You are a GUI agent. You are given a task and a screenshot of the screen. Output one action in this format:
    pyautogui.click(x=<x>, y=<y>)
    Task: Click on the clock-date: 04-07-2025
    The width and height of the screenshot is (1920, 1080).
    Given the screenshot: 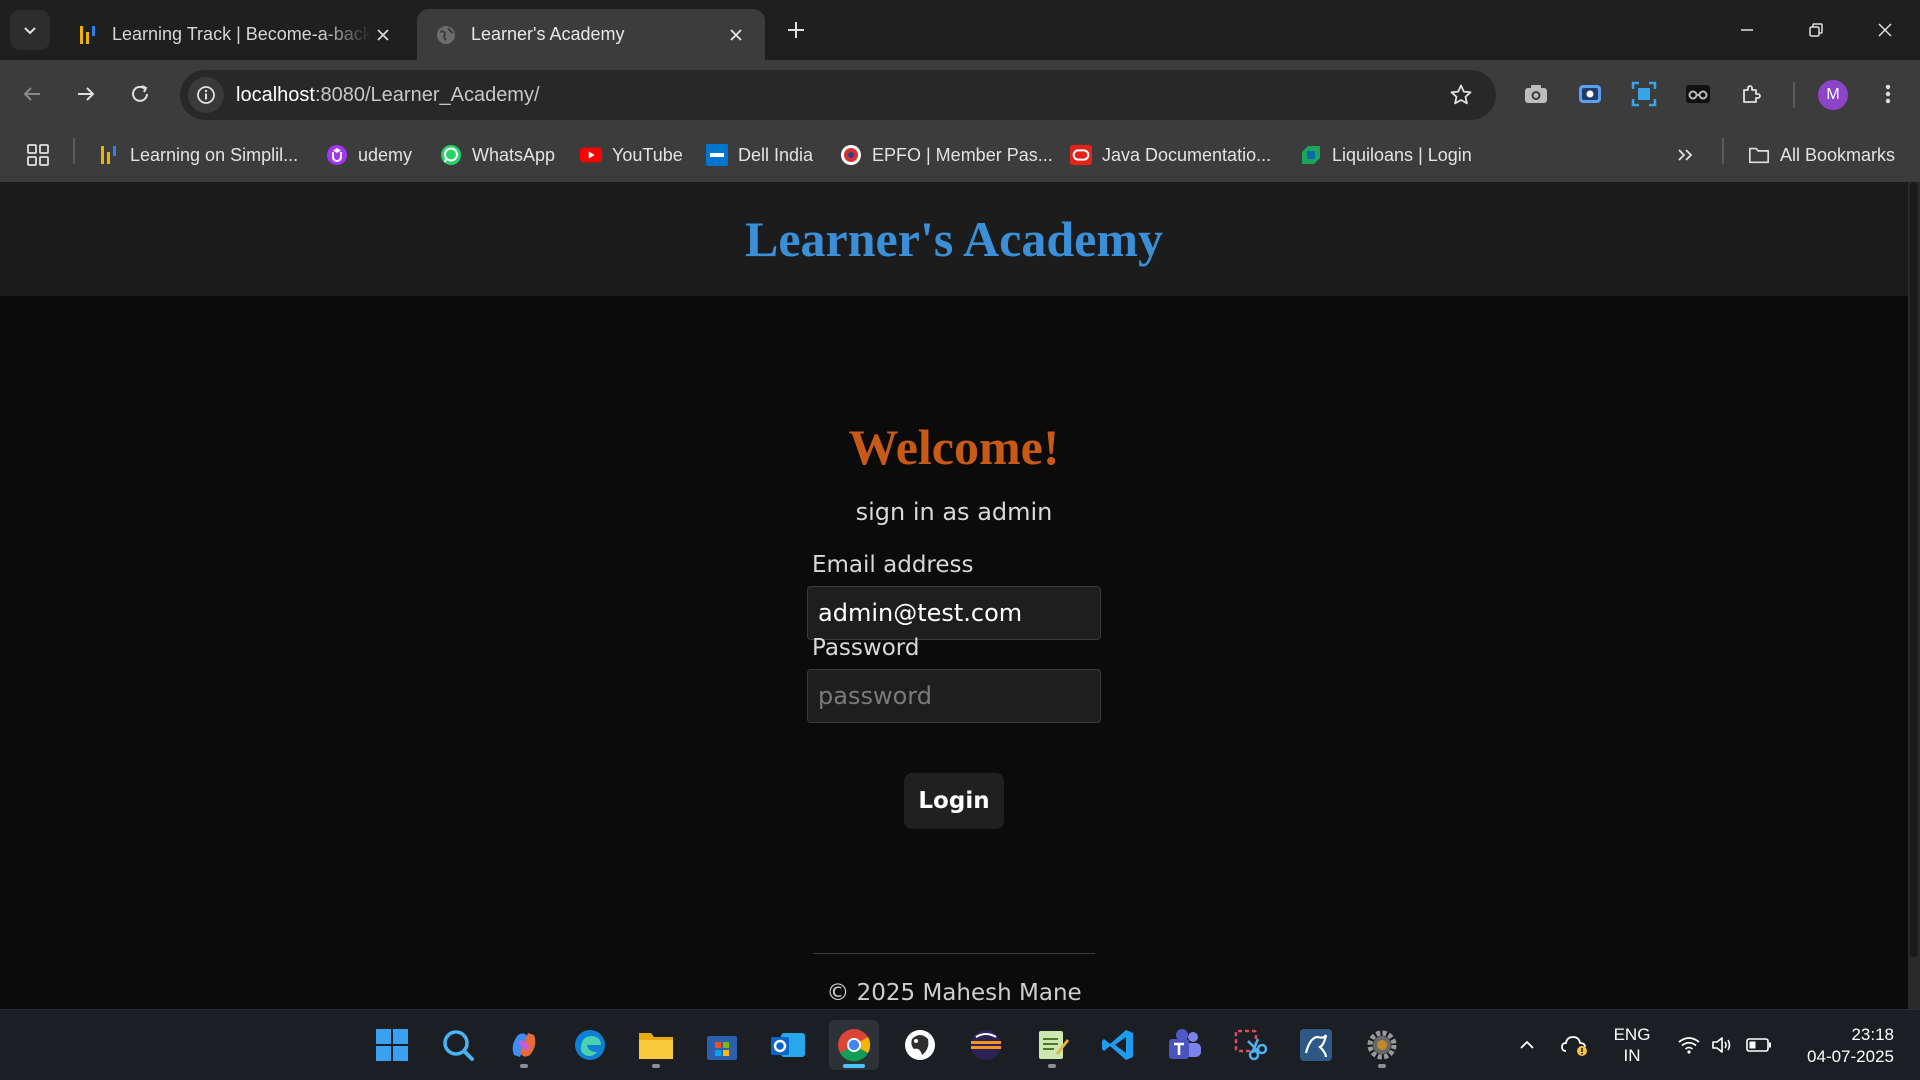 What is the action you would take?
    pyautogui.click(x=1850, y=1056)
    